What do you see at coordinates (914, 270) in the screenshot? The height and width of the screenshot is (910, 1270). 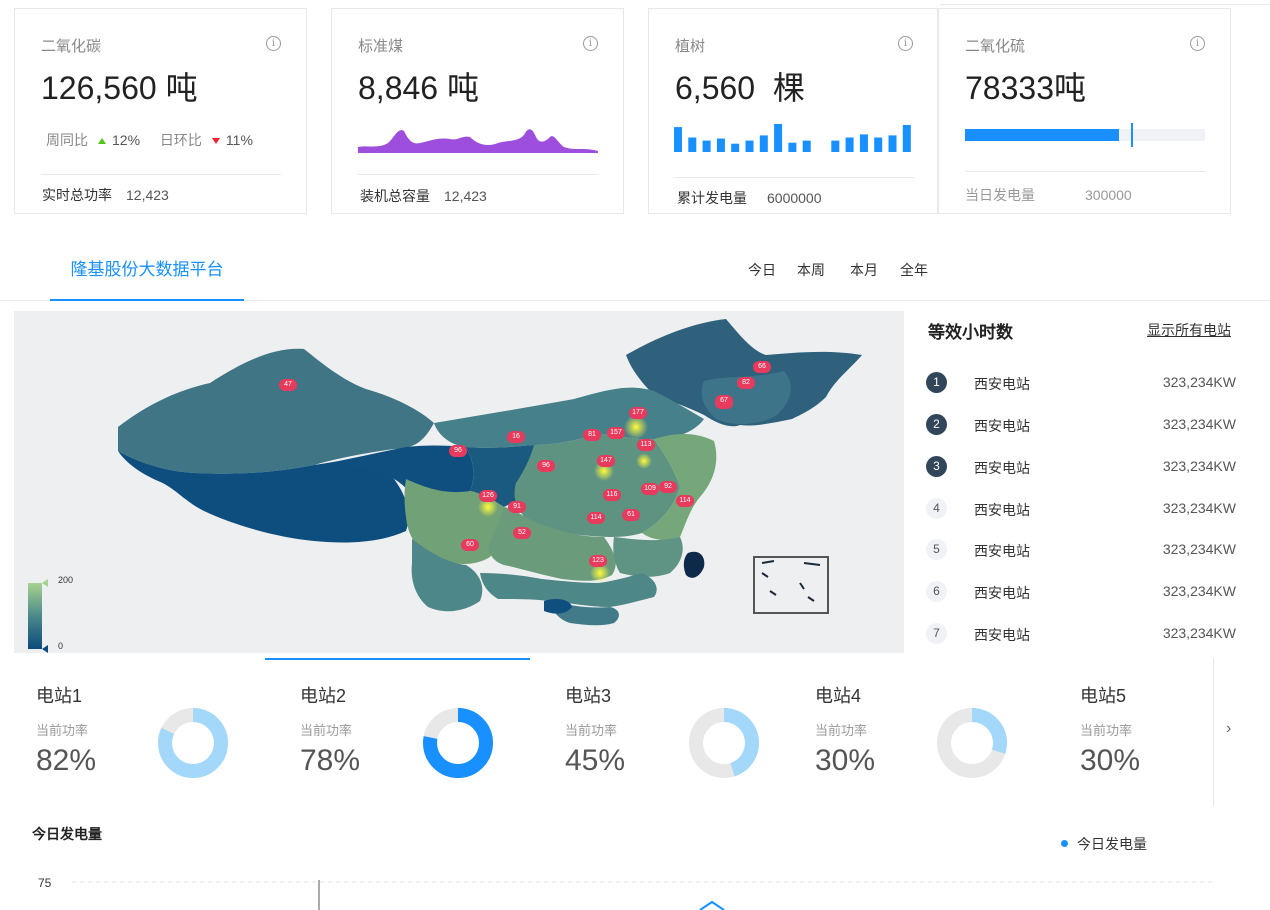 I see `period-year: 全年` at bounding box center [914, 270].